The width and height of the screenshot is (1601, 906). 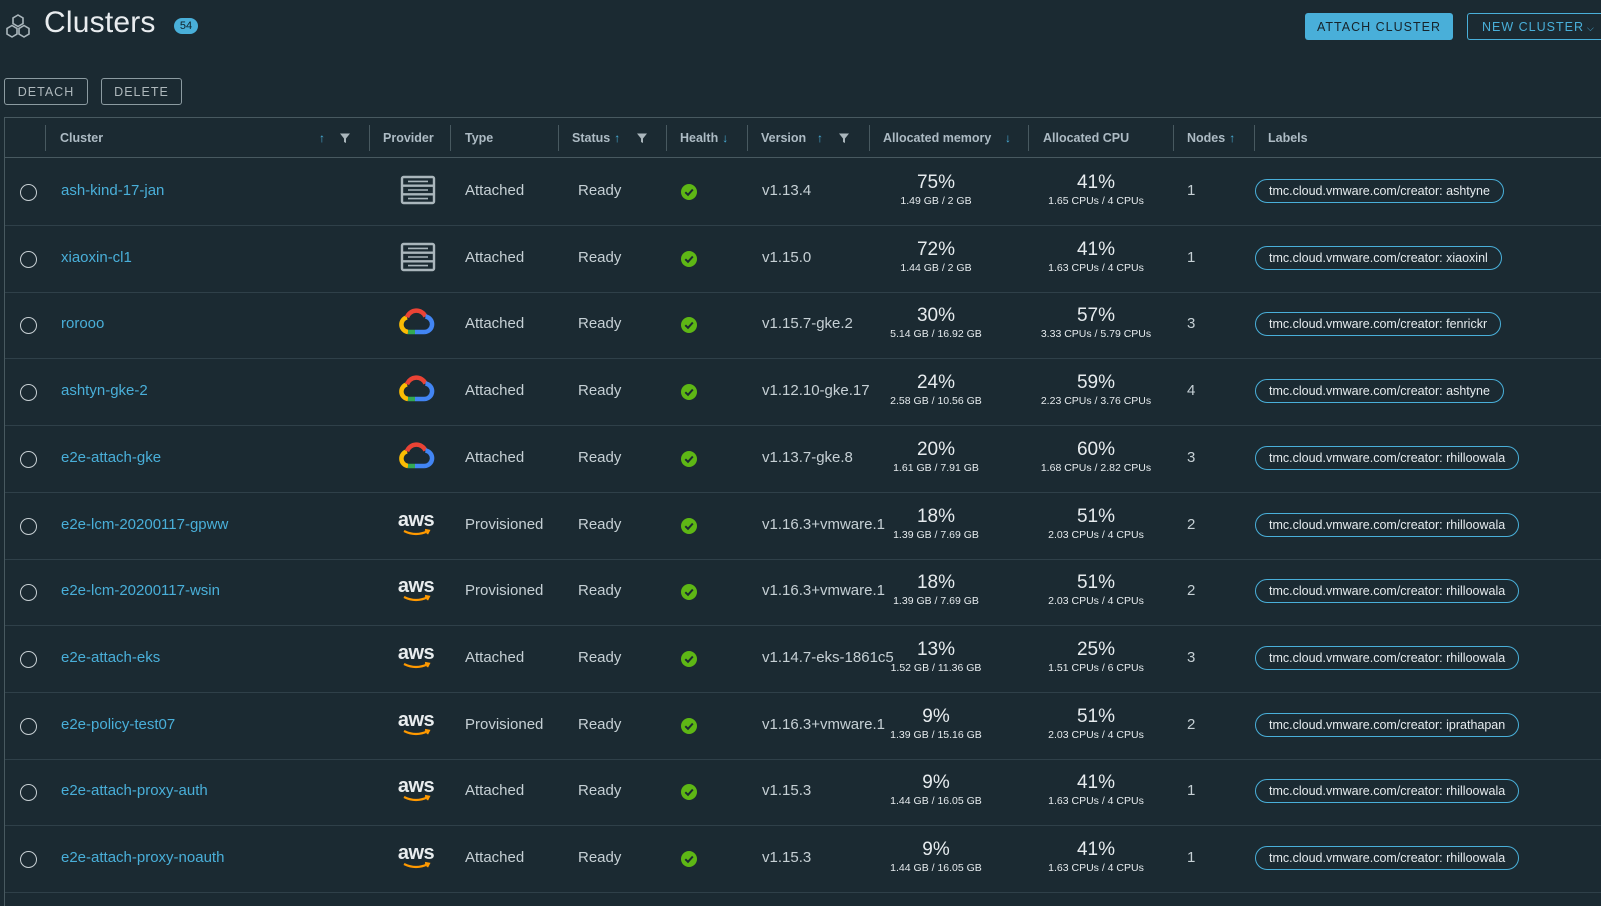 I want to click on column-header-version: Version, so click(x=783, y=138).